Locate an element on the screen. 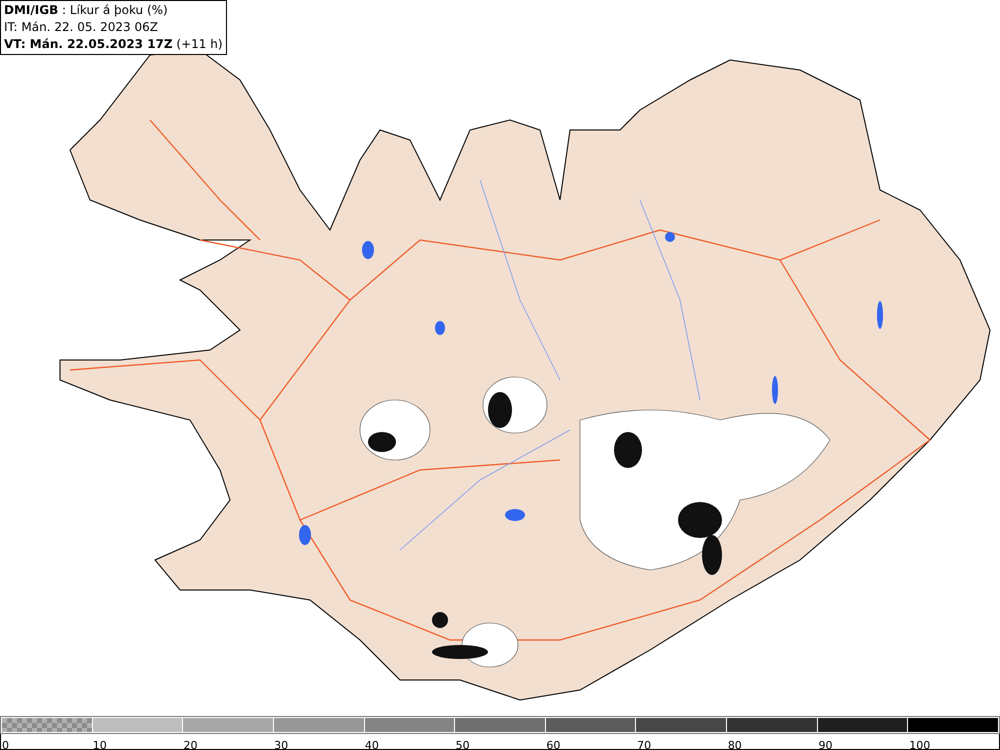 The width and height of the screenshot is (1000, 750). issue-time: IT: Mán. 22. 05. 2023 06Z is located at coordinates (81, 27).